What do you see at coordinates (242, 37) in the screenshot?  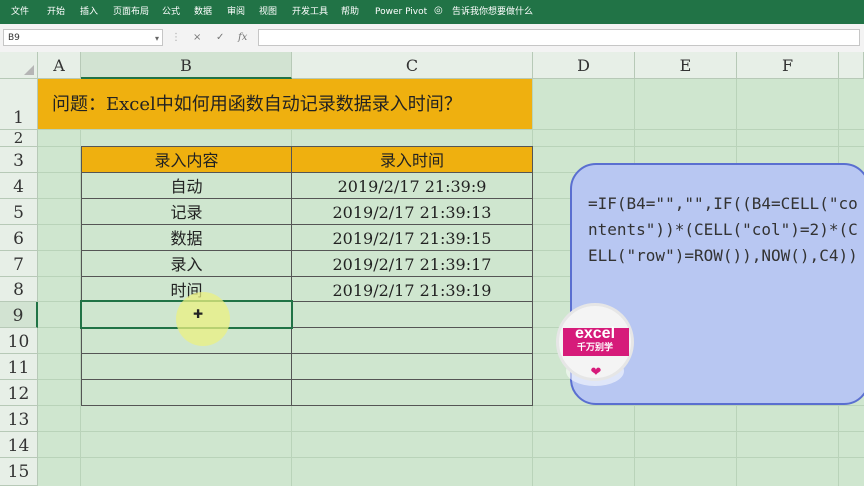 I see `function-icon: fx` at bounding box center [242, 37].